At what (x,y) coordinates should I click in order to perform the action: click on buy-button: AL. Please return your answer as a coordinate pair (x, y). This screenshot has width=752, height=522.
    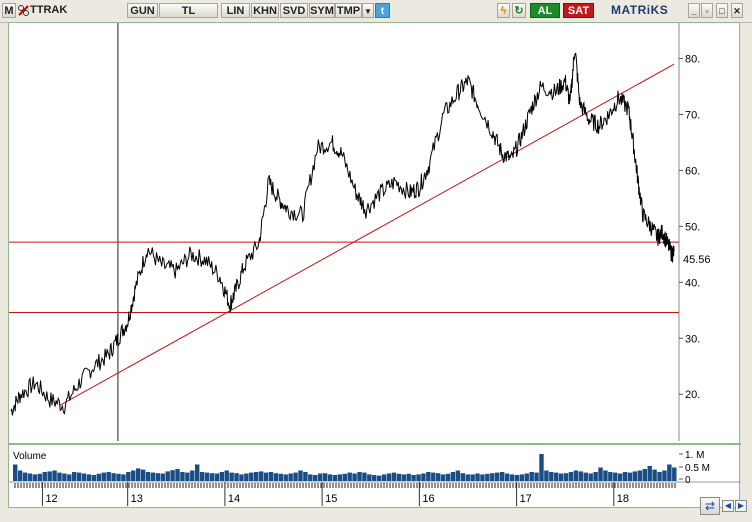
    Looking at the image, I should click on (545, 10).